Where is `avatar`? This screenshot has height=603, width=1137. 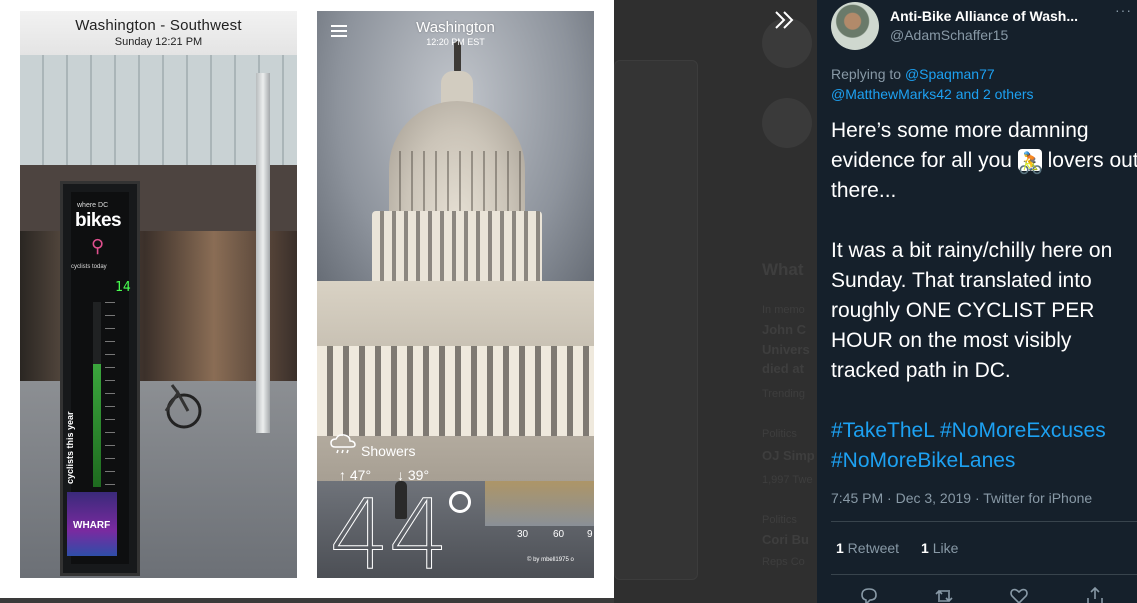
avatar is located at coordinates (855, 26).